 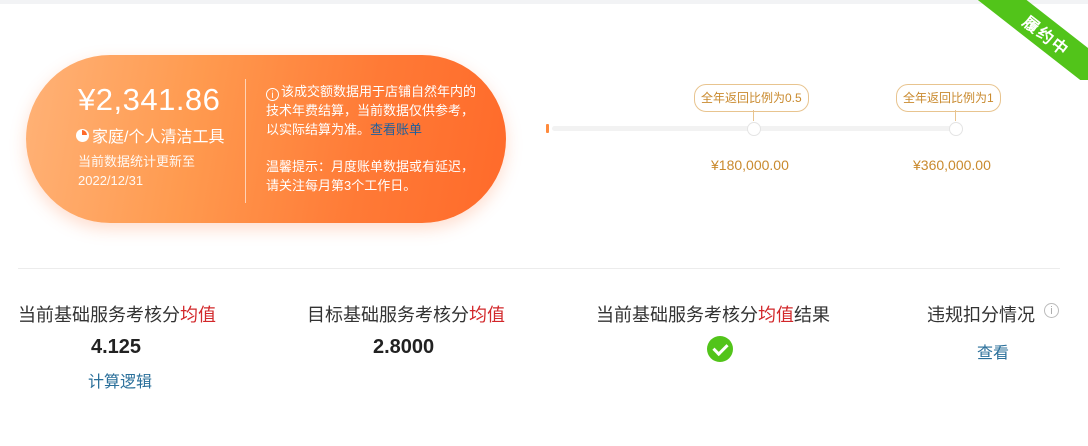 I want to click on status-ribbon-label: 履约中, so click(x=1045, y=37).